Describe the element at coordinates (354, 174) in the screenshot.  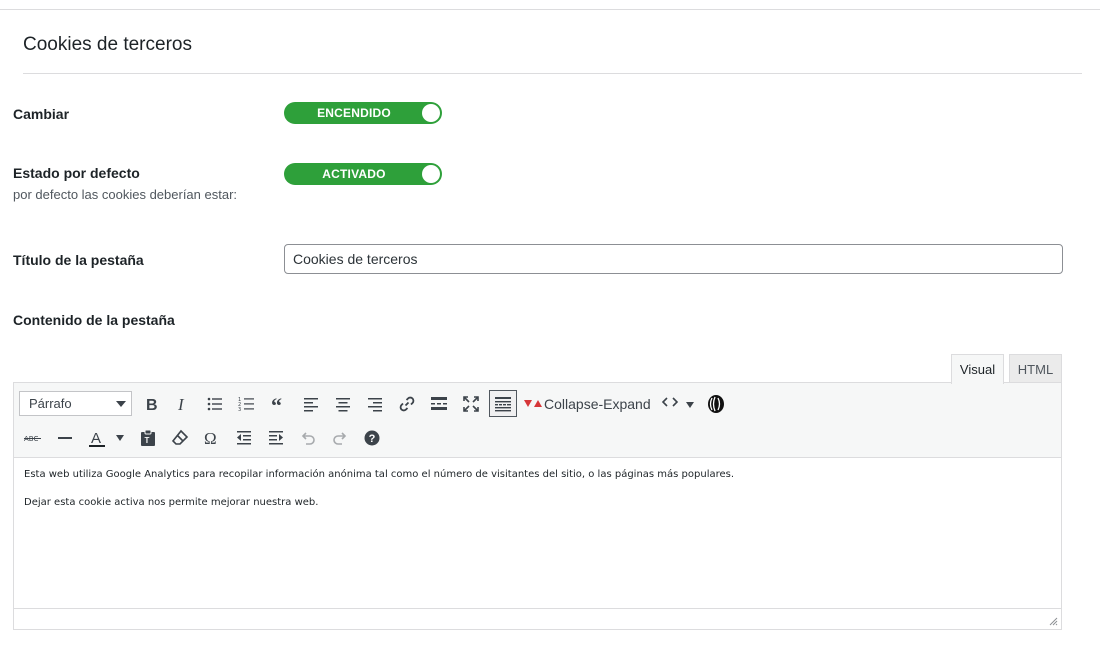
I see `default-state-toggle-text: ACTIVADO` at that location.